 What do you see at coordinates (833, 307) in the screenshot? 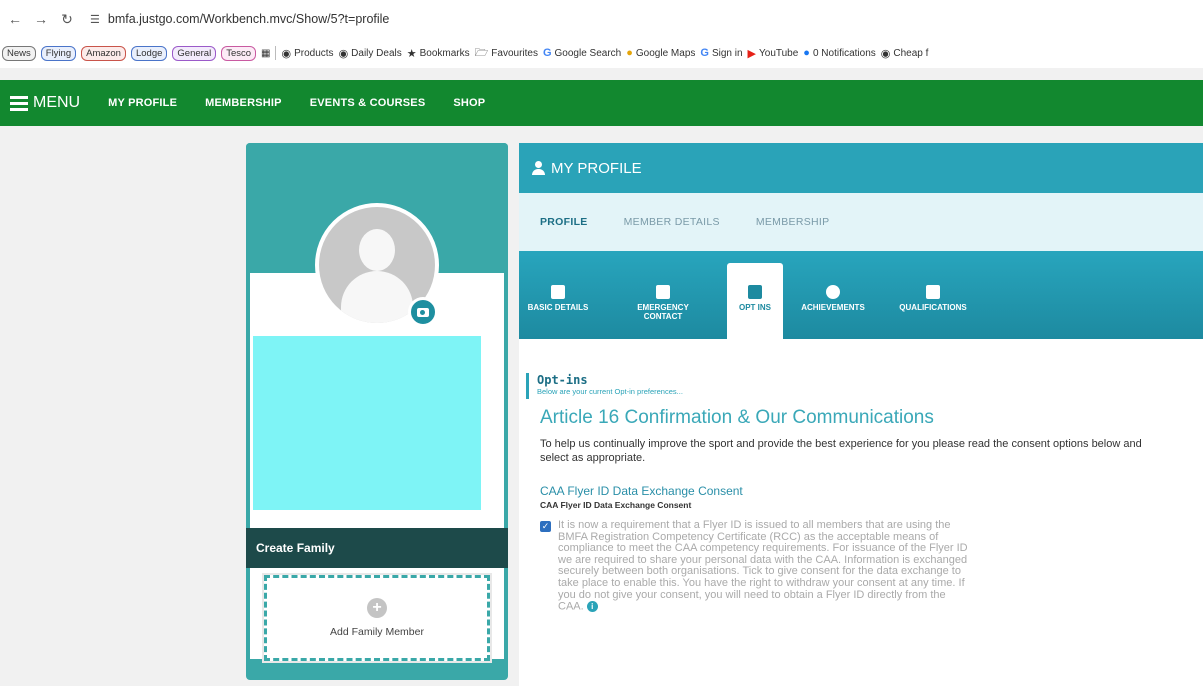
I see `subtab-label: ACHIEVEMENTS` at bounding box center [833, 307].